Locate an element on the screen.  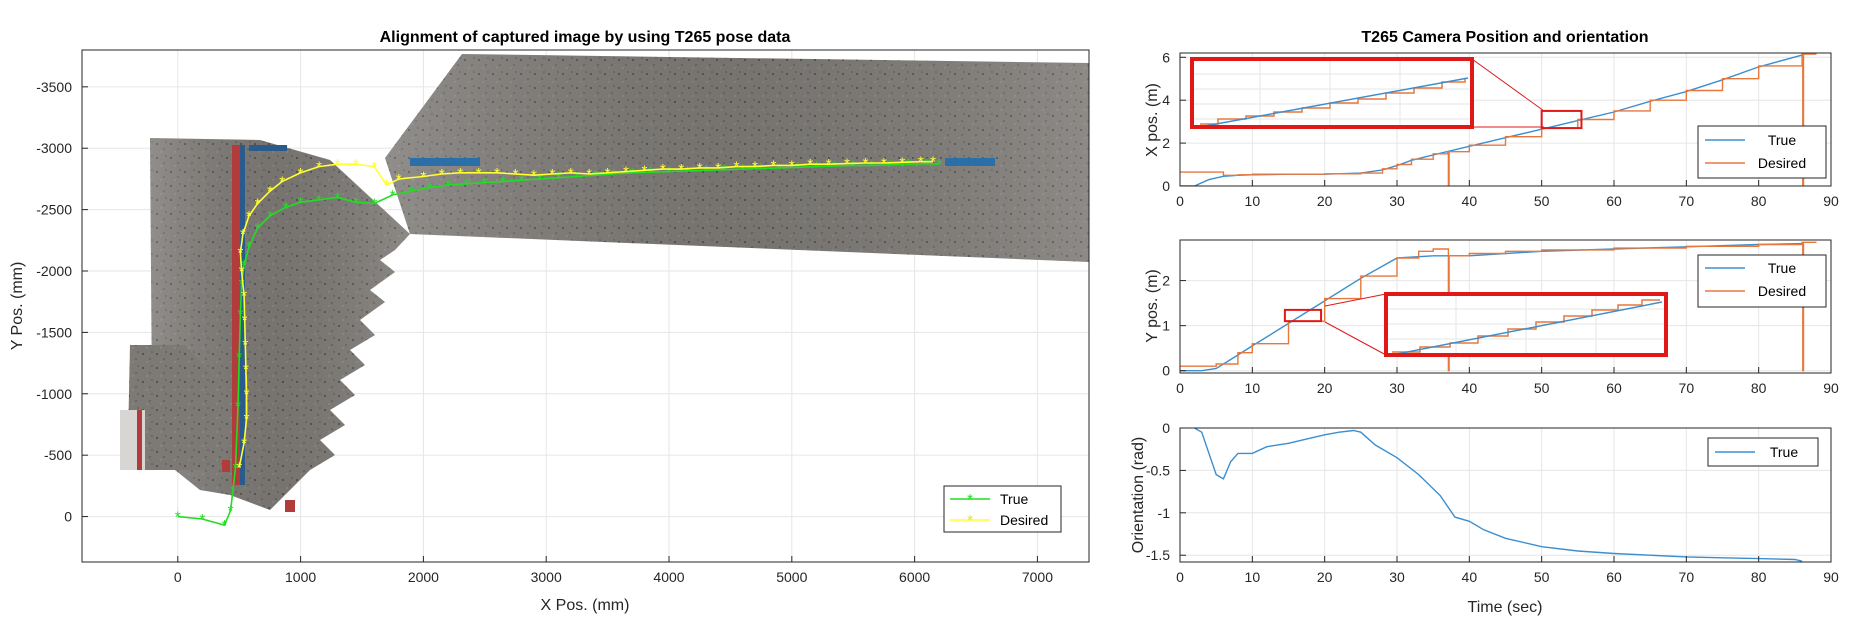
x-tick-label: 10 is located at coordinates (1253, 577).